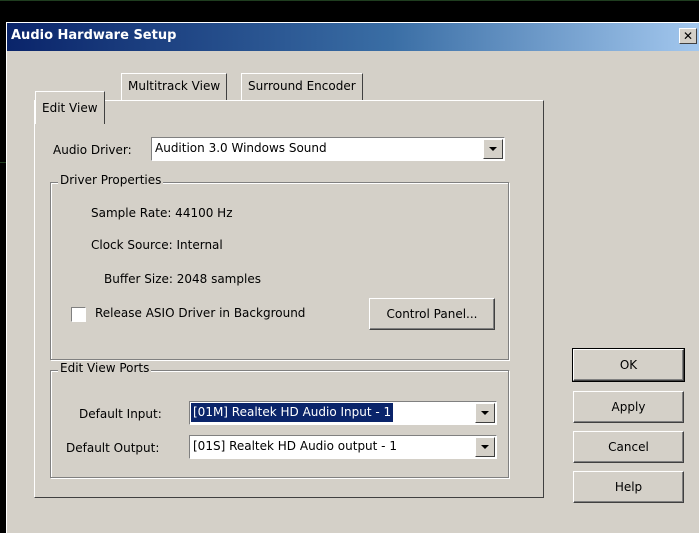  Describe the element at coordinates (353, 37) in the screenshot. I see `title-bar: Audio Hardware Setup ✕` at that location.